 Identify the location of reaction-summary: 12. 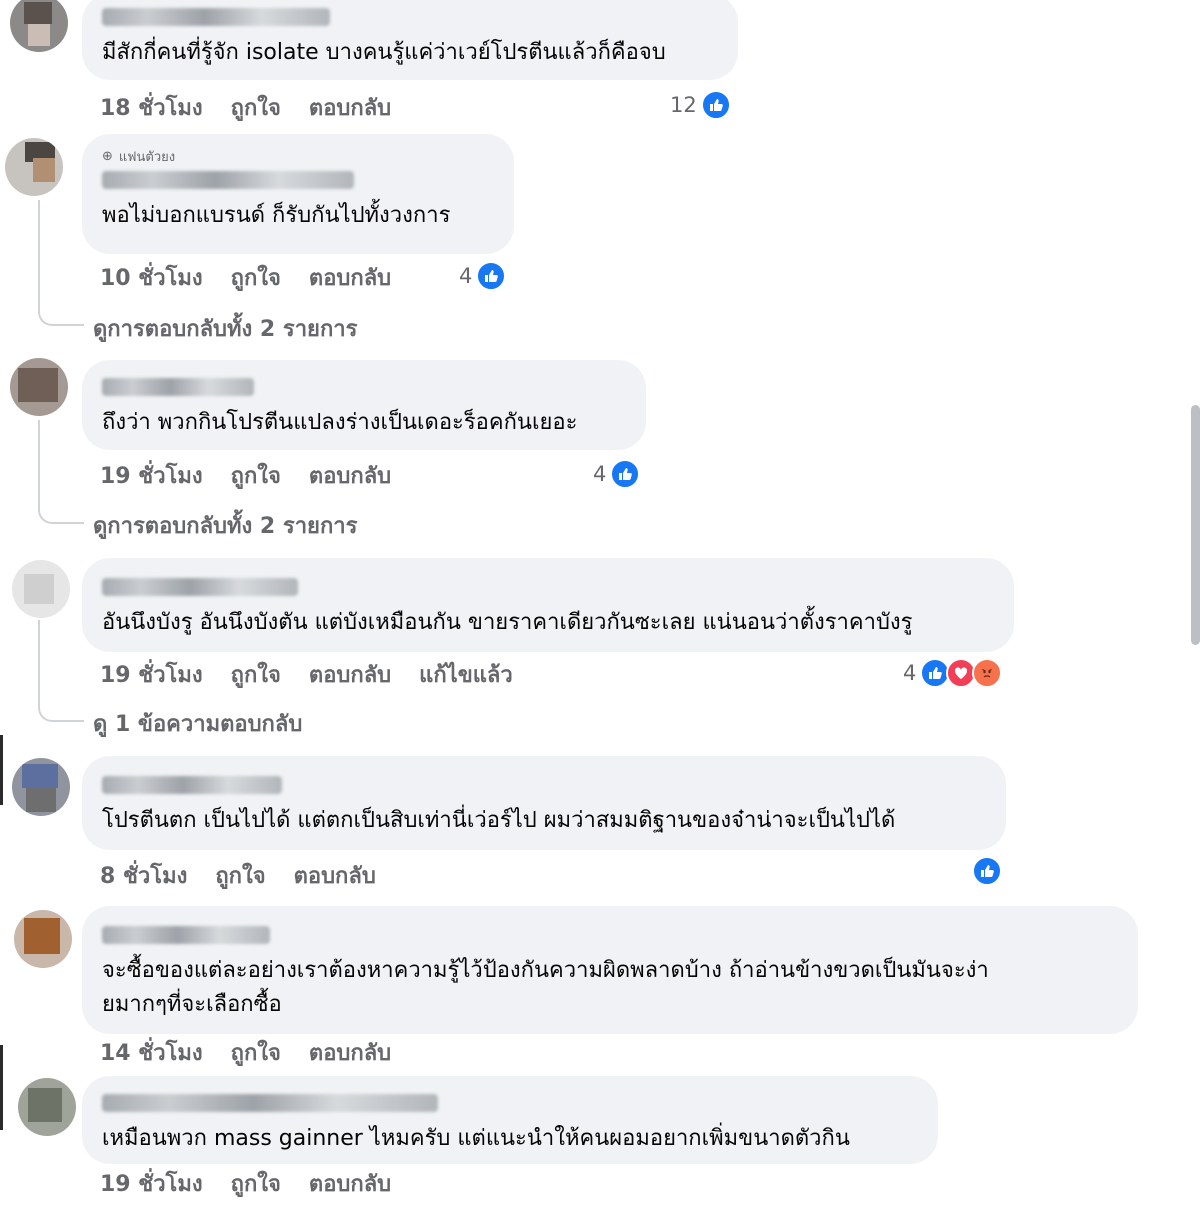
(700, 105).